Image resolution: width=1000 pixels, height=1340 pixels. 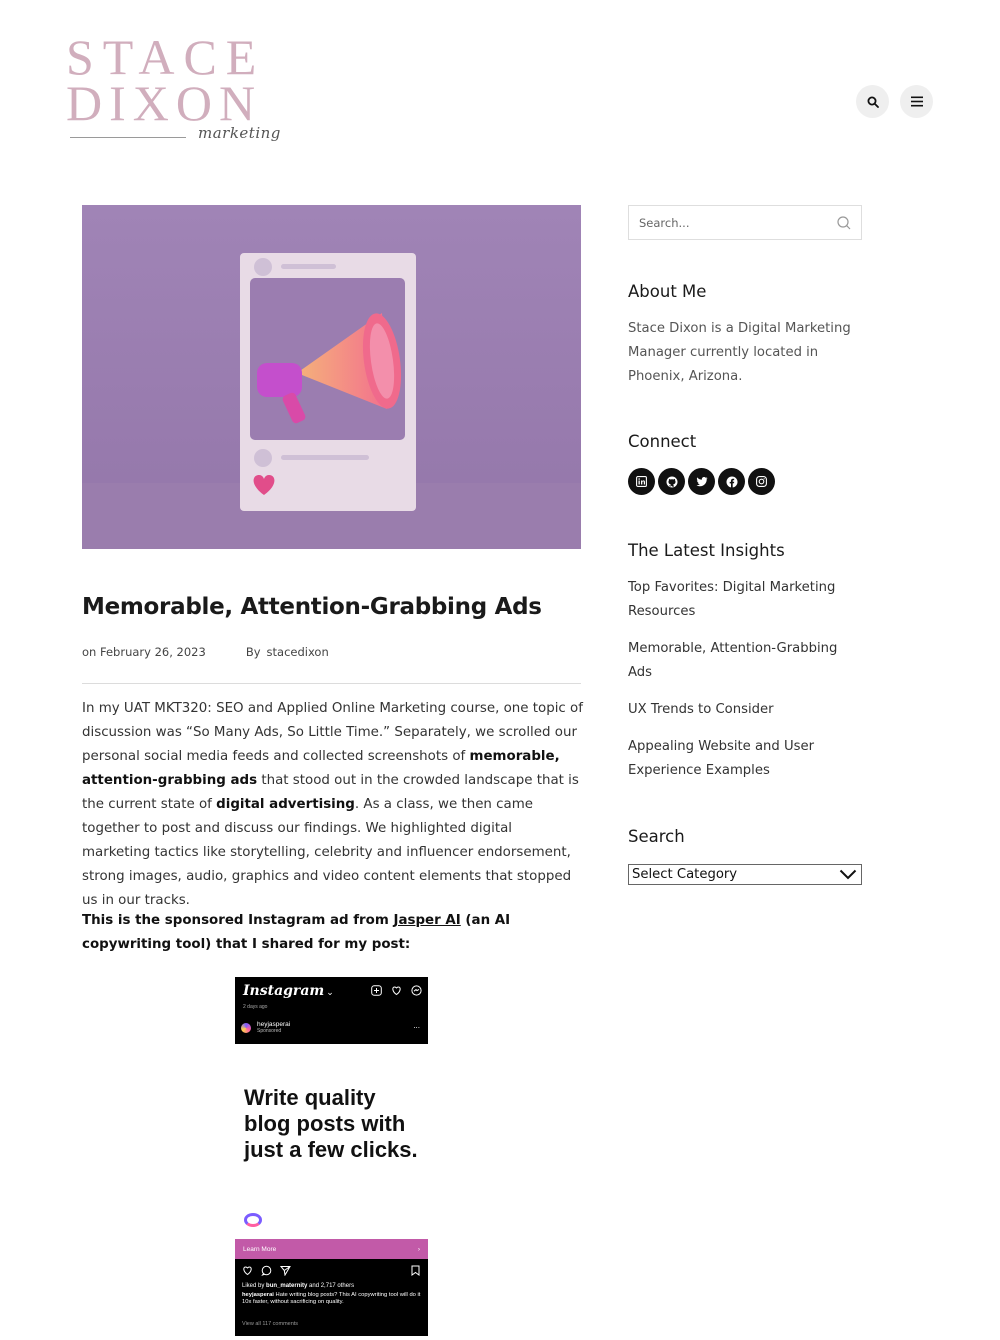 I want to click on category-select-value: Select Category, so click(x=685, y=874).